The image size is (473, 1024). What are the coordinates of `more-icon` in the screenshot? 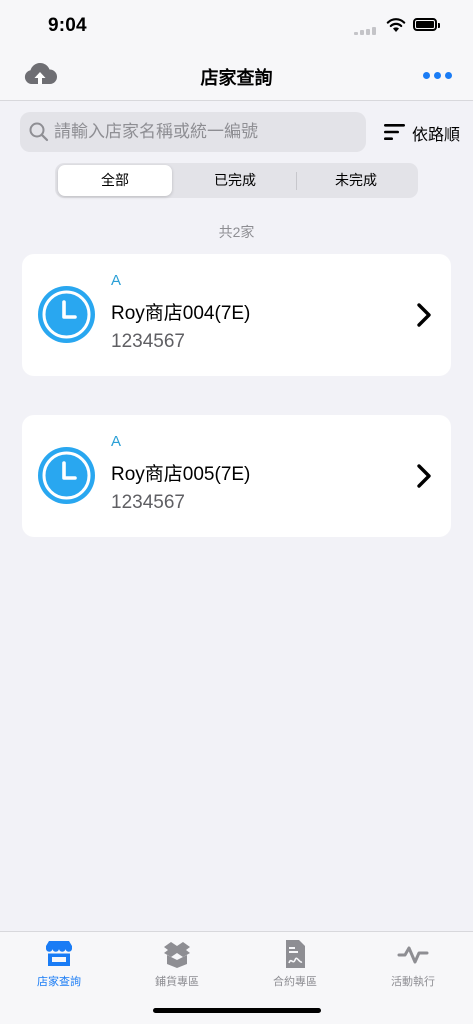 It's located at (437, 77).